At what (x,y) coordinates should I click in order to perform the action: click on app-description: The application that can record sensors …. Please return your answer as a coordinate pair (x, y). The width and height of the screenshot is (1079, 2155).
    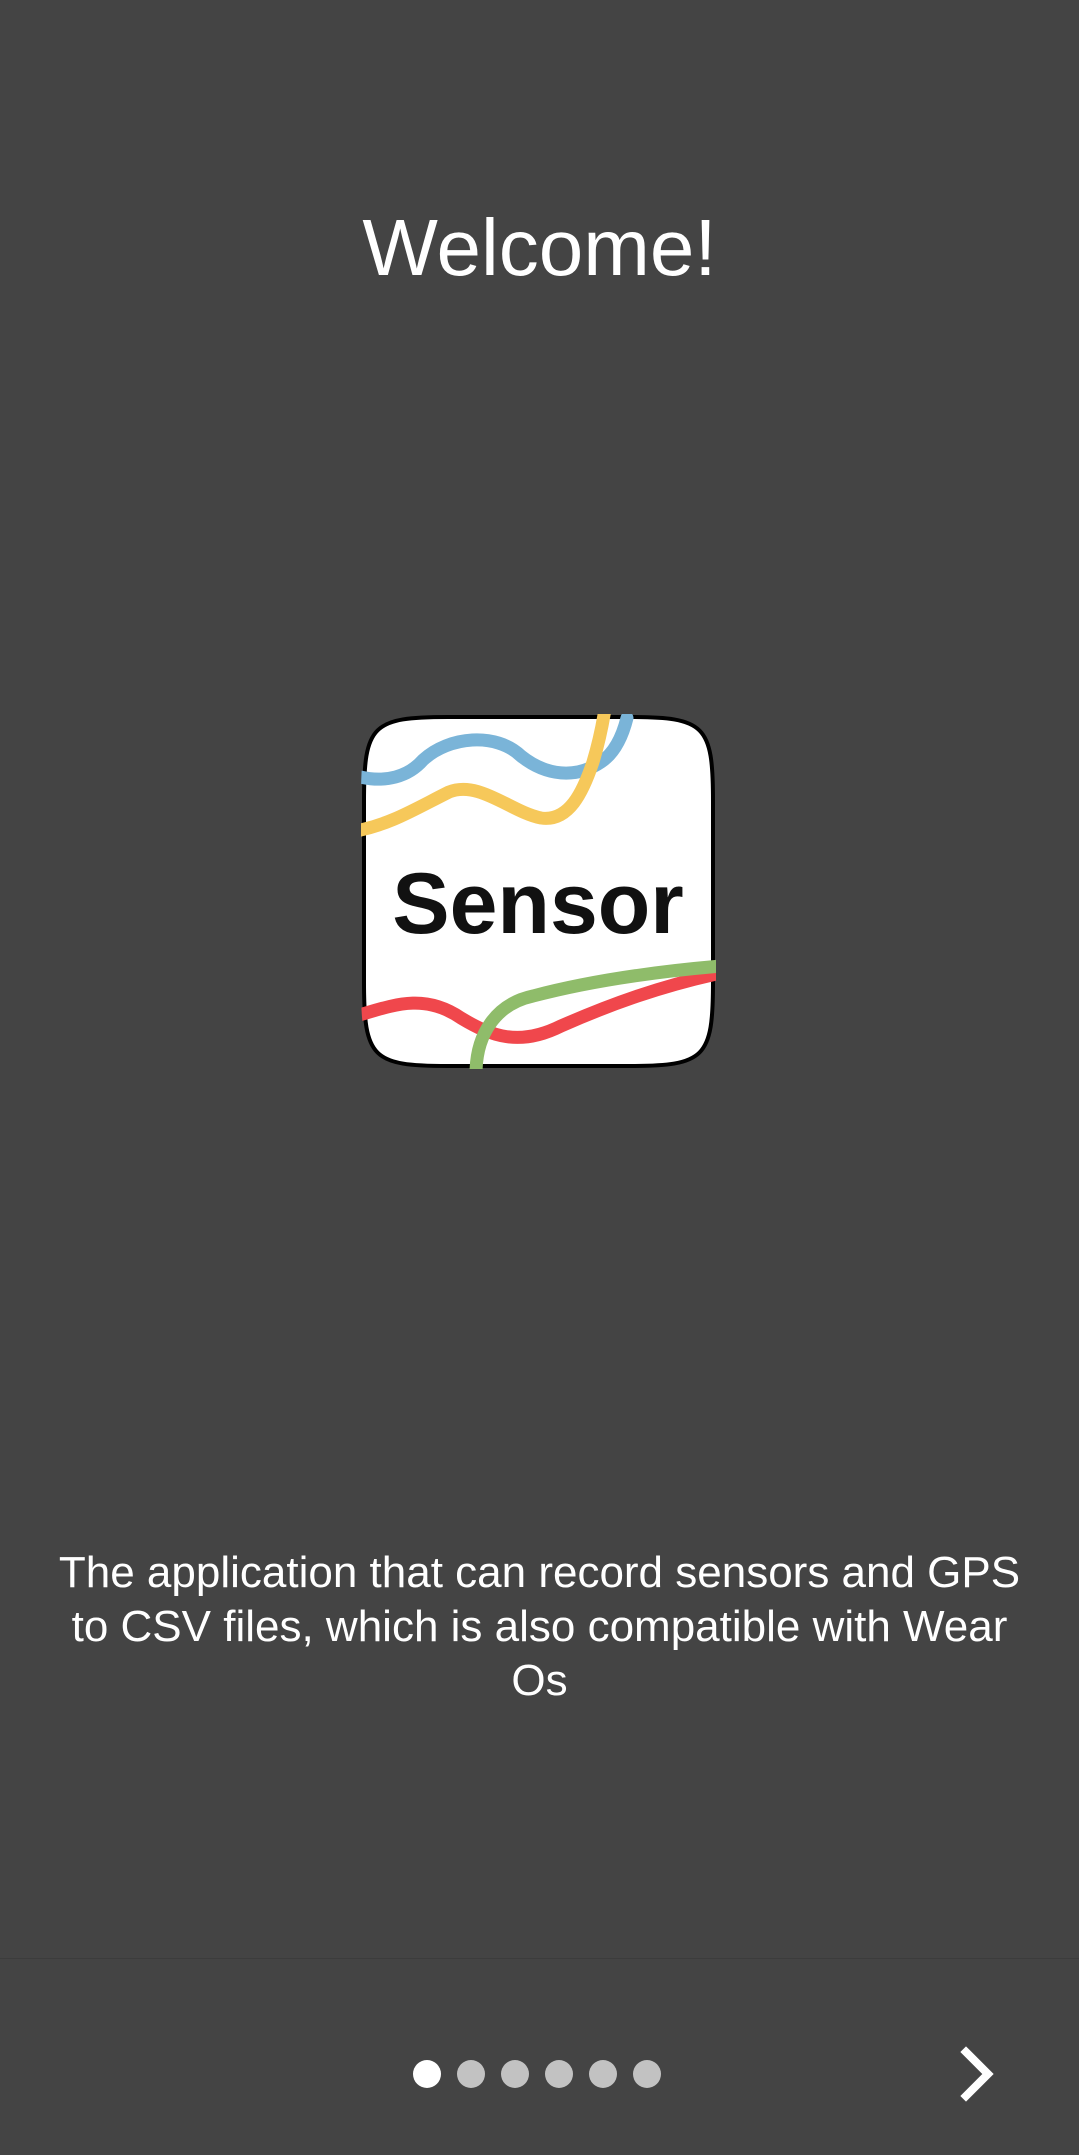
    Looking at the image, I should click on (539, 1626).